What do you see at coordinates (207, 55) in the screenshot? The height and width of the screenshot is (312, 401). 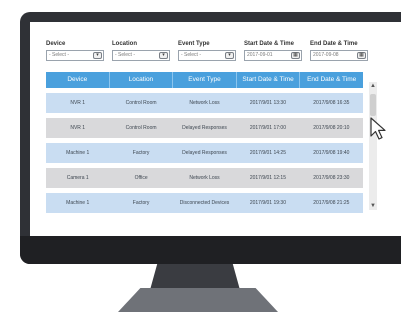 I see `event-type-select: - Select - ▾` at bounding box center [207, 55].